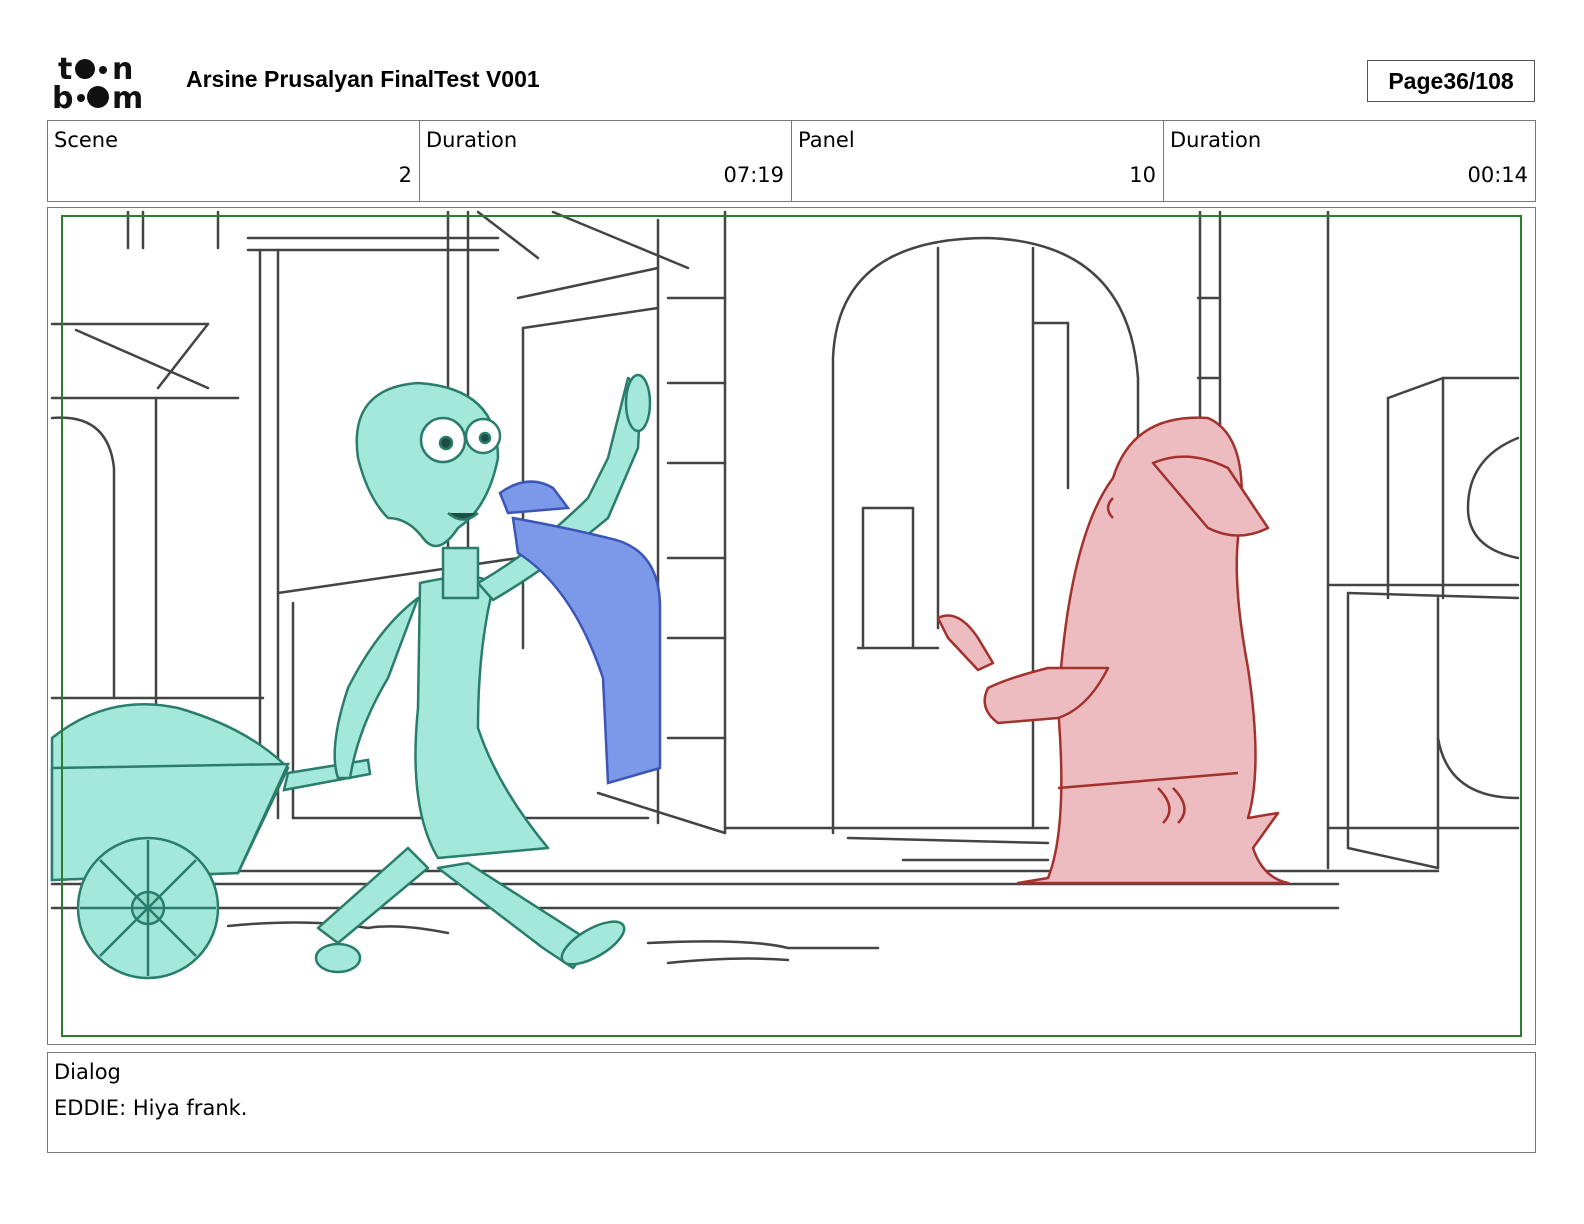  I want to click on panel-value: 10, so click(1142, 175).